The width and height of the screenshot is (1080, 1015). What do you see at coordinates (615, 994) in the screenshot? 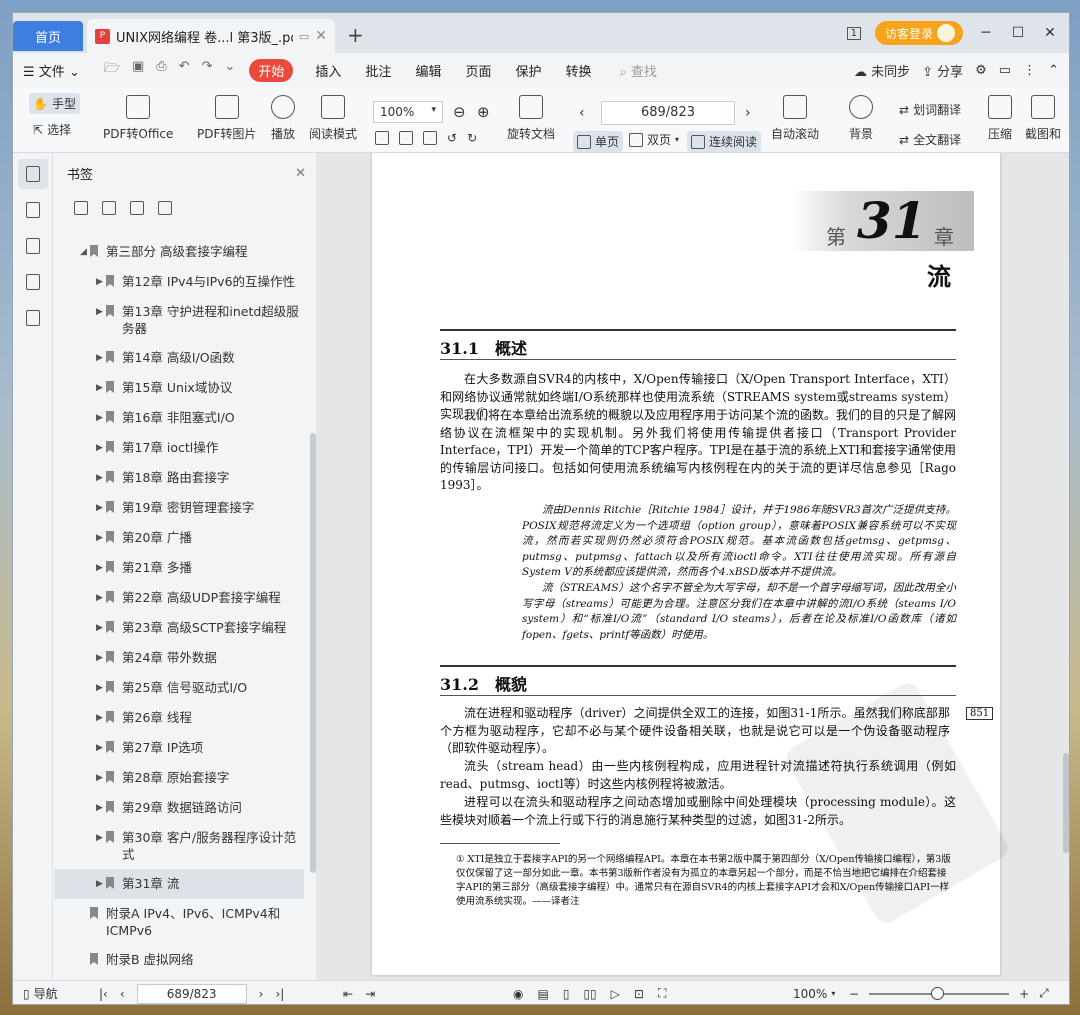
I see `play-icon: ▷` at bounding box center [615, 994].